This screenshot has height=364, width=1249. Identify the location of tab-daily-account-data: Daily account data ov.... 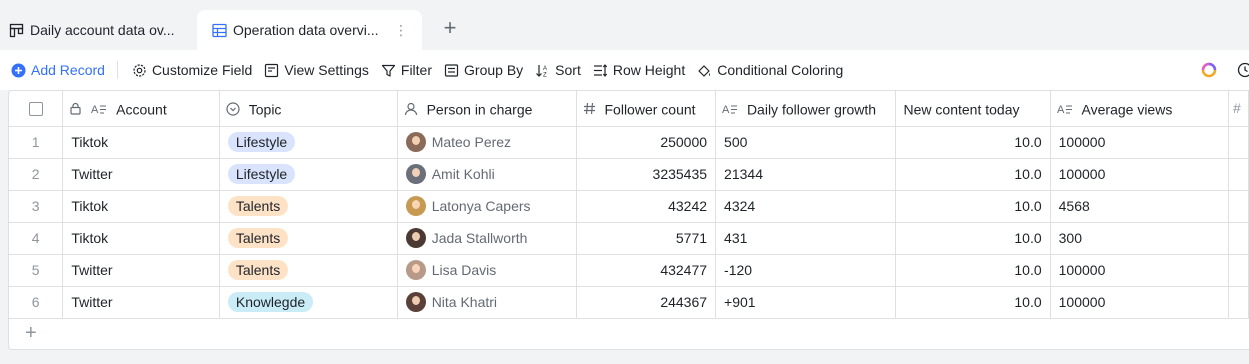
(95, 30).